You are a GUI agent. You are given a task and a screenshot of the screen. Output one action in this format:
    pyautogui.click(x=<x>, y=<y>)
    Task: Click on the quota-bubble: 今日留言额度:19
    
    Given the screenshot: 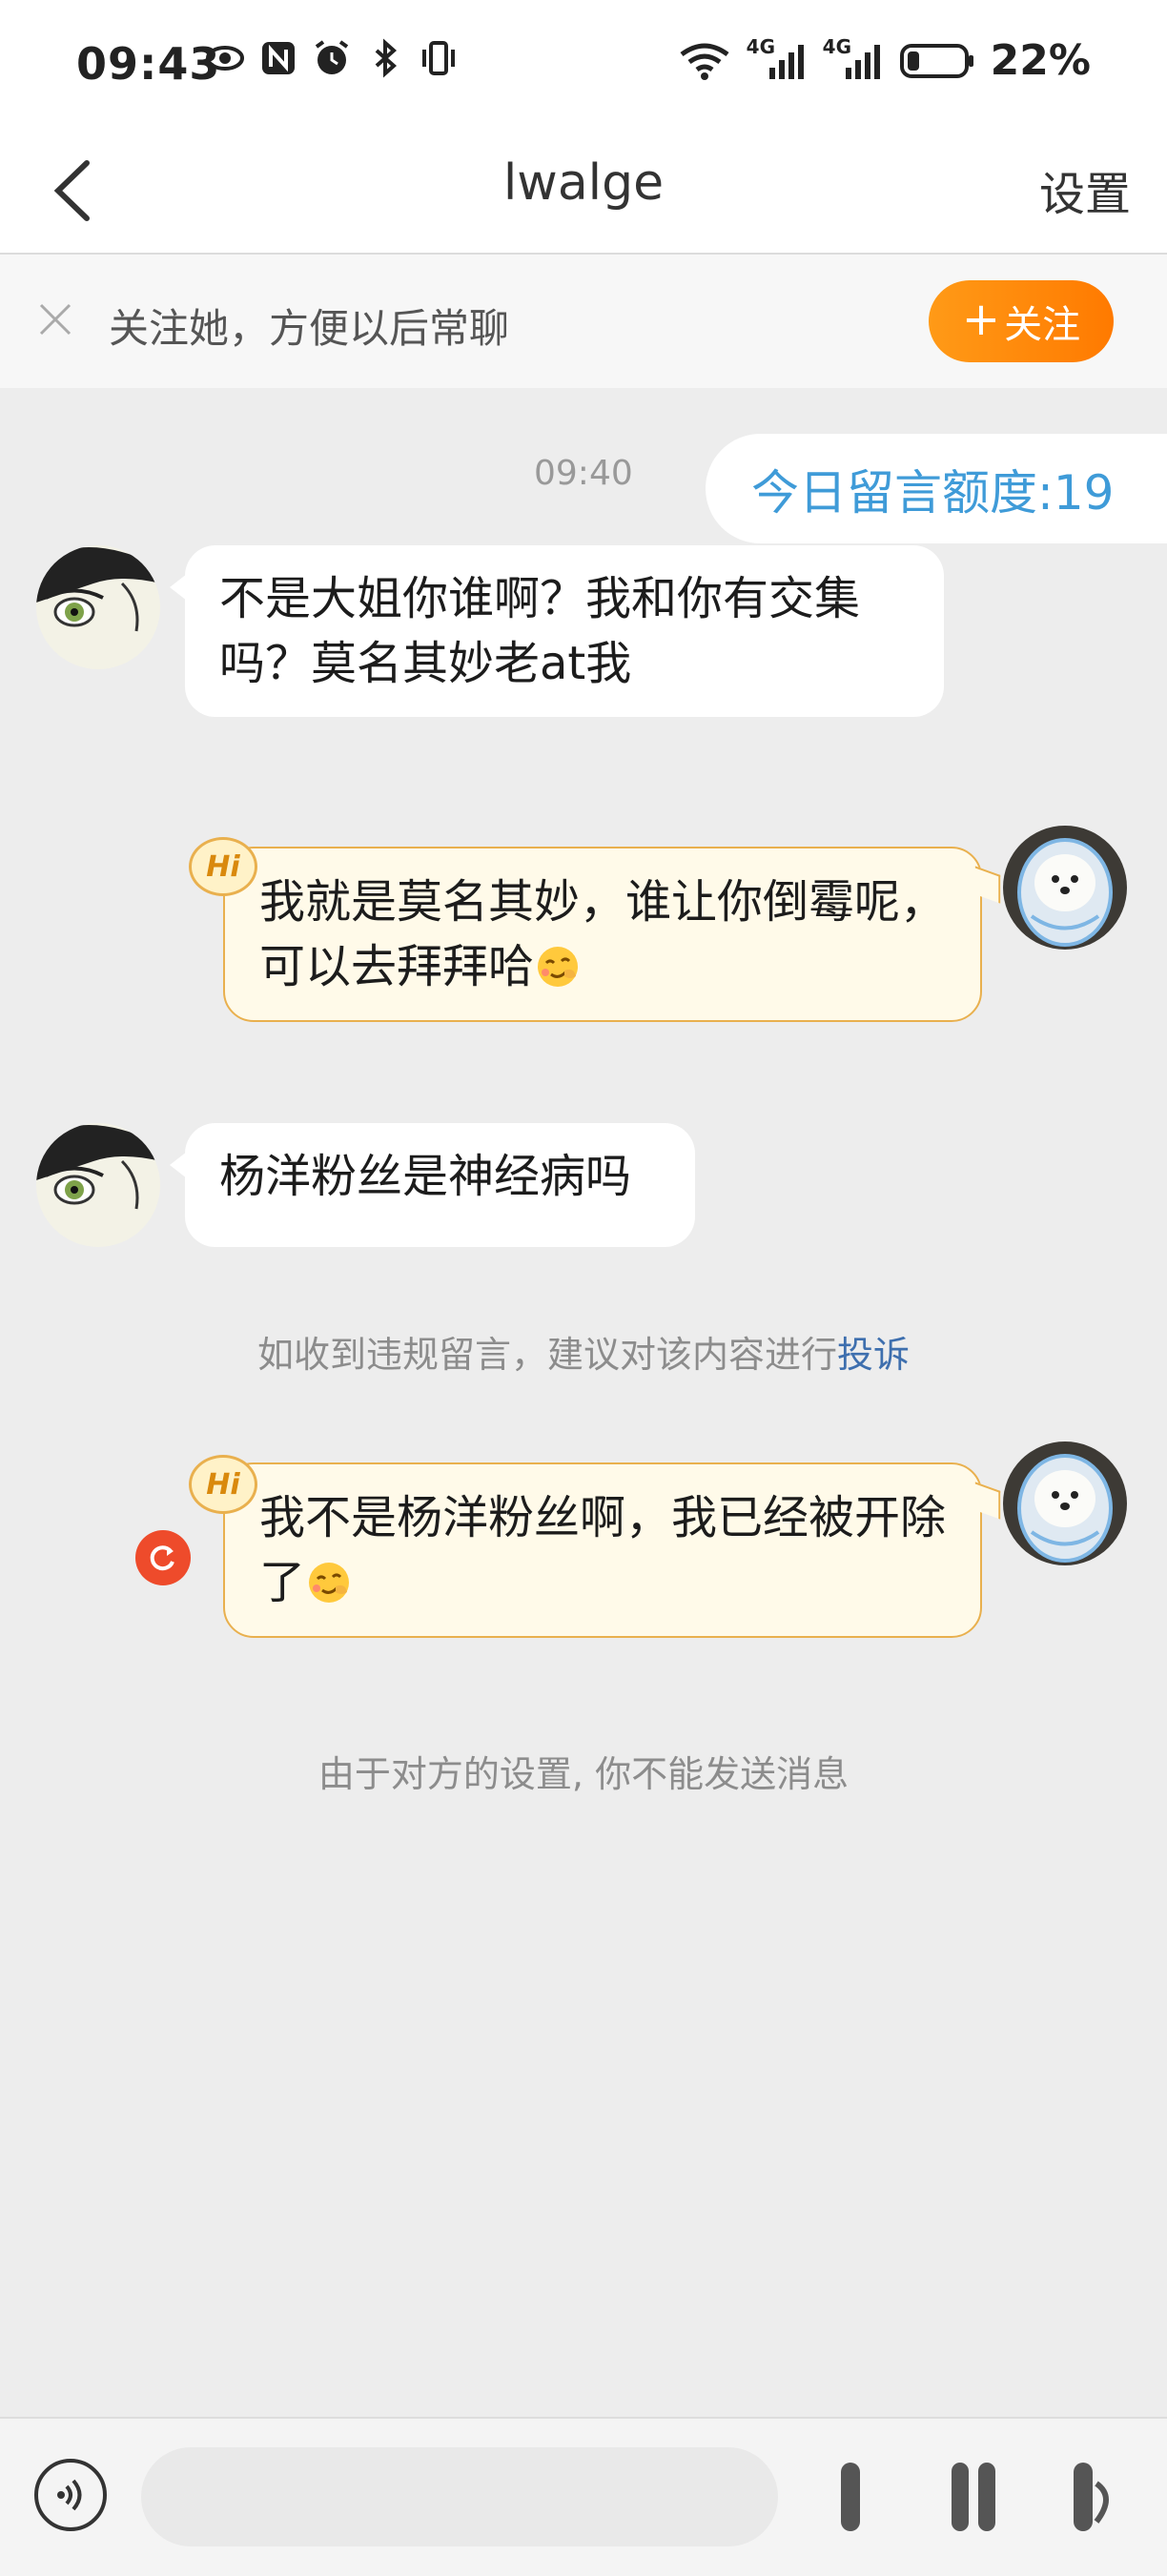 What is the action you would take?
    pyautogui.click(x=936, y=489)
    